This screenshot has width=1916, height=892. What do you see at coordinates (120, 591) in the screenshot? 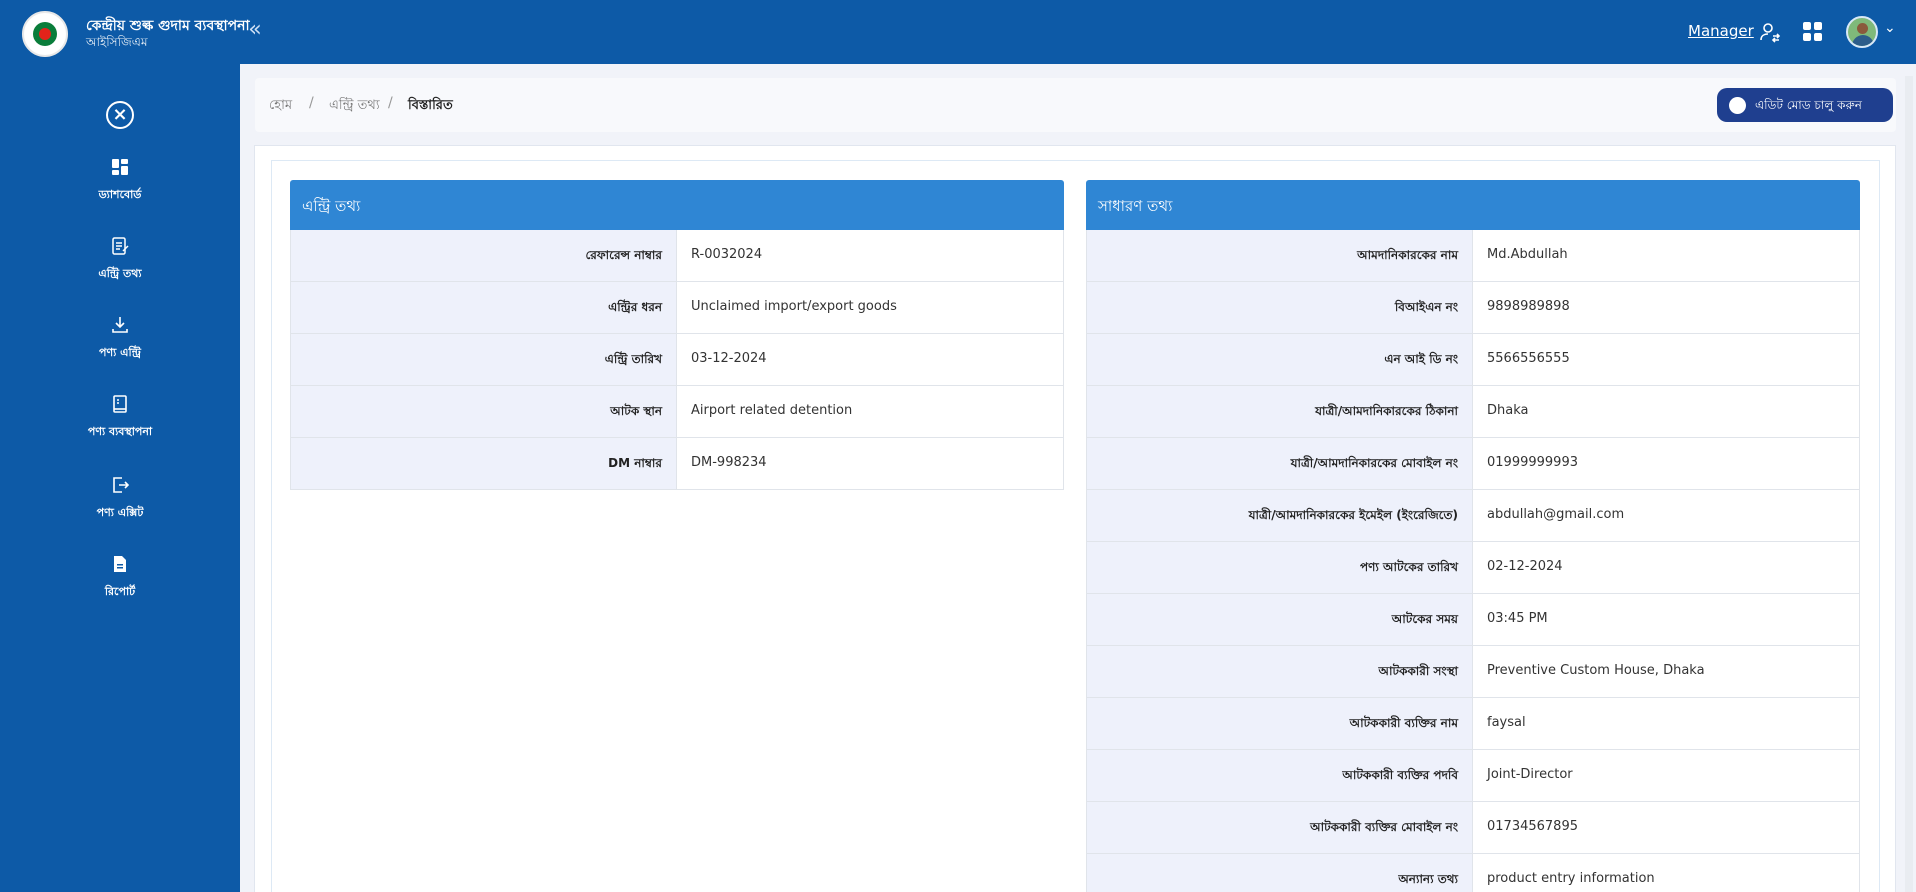
I see `sidebar-item-label: রিপোর্ট` at bounding box center [120, 591].